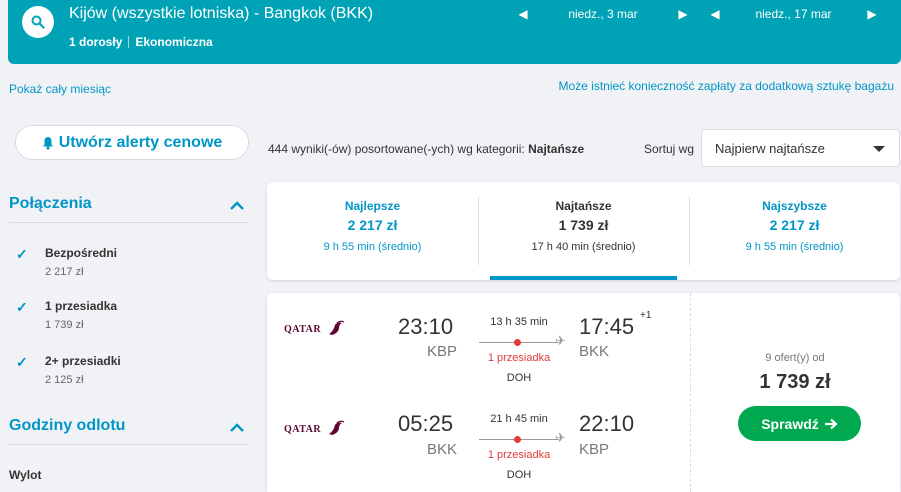  I want to click on arrival-airport: BKK, so click(594, 351).